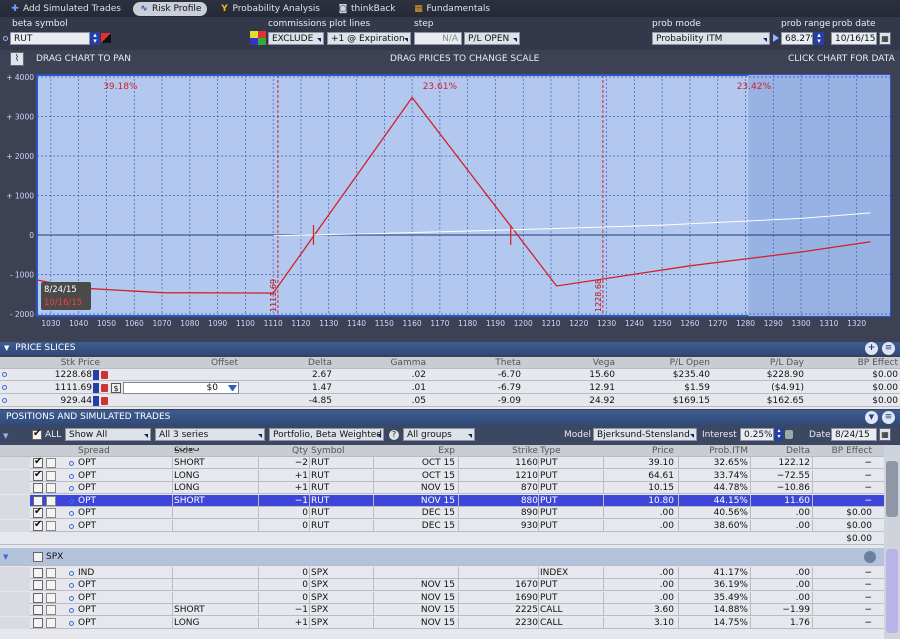  I want to click on positions-menu-icon: ≡, so click(888, 417).